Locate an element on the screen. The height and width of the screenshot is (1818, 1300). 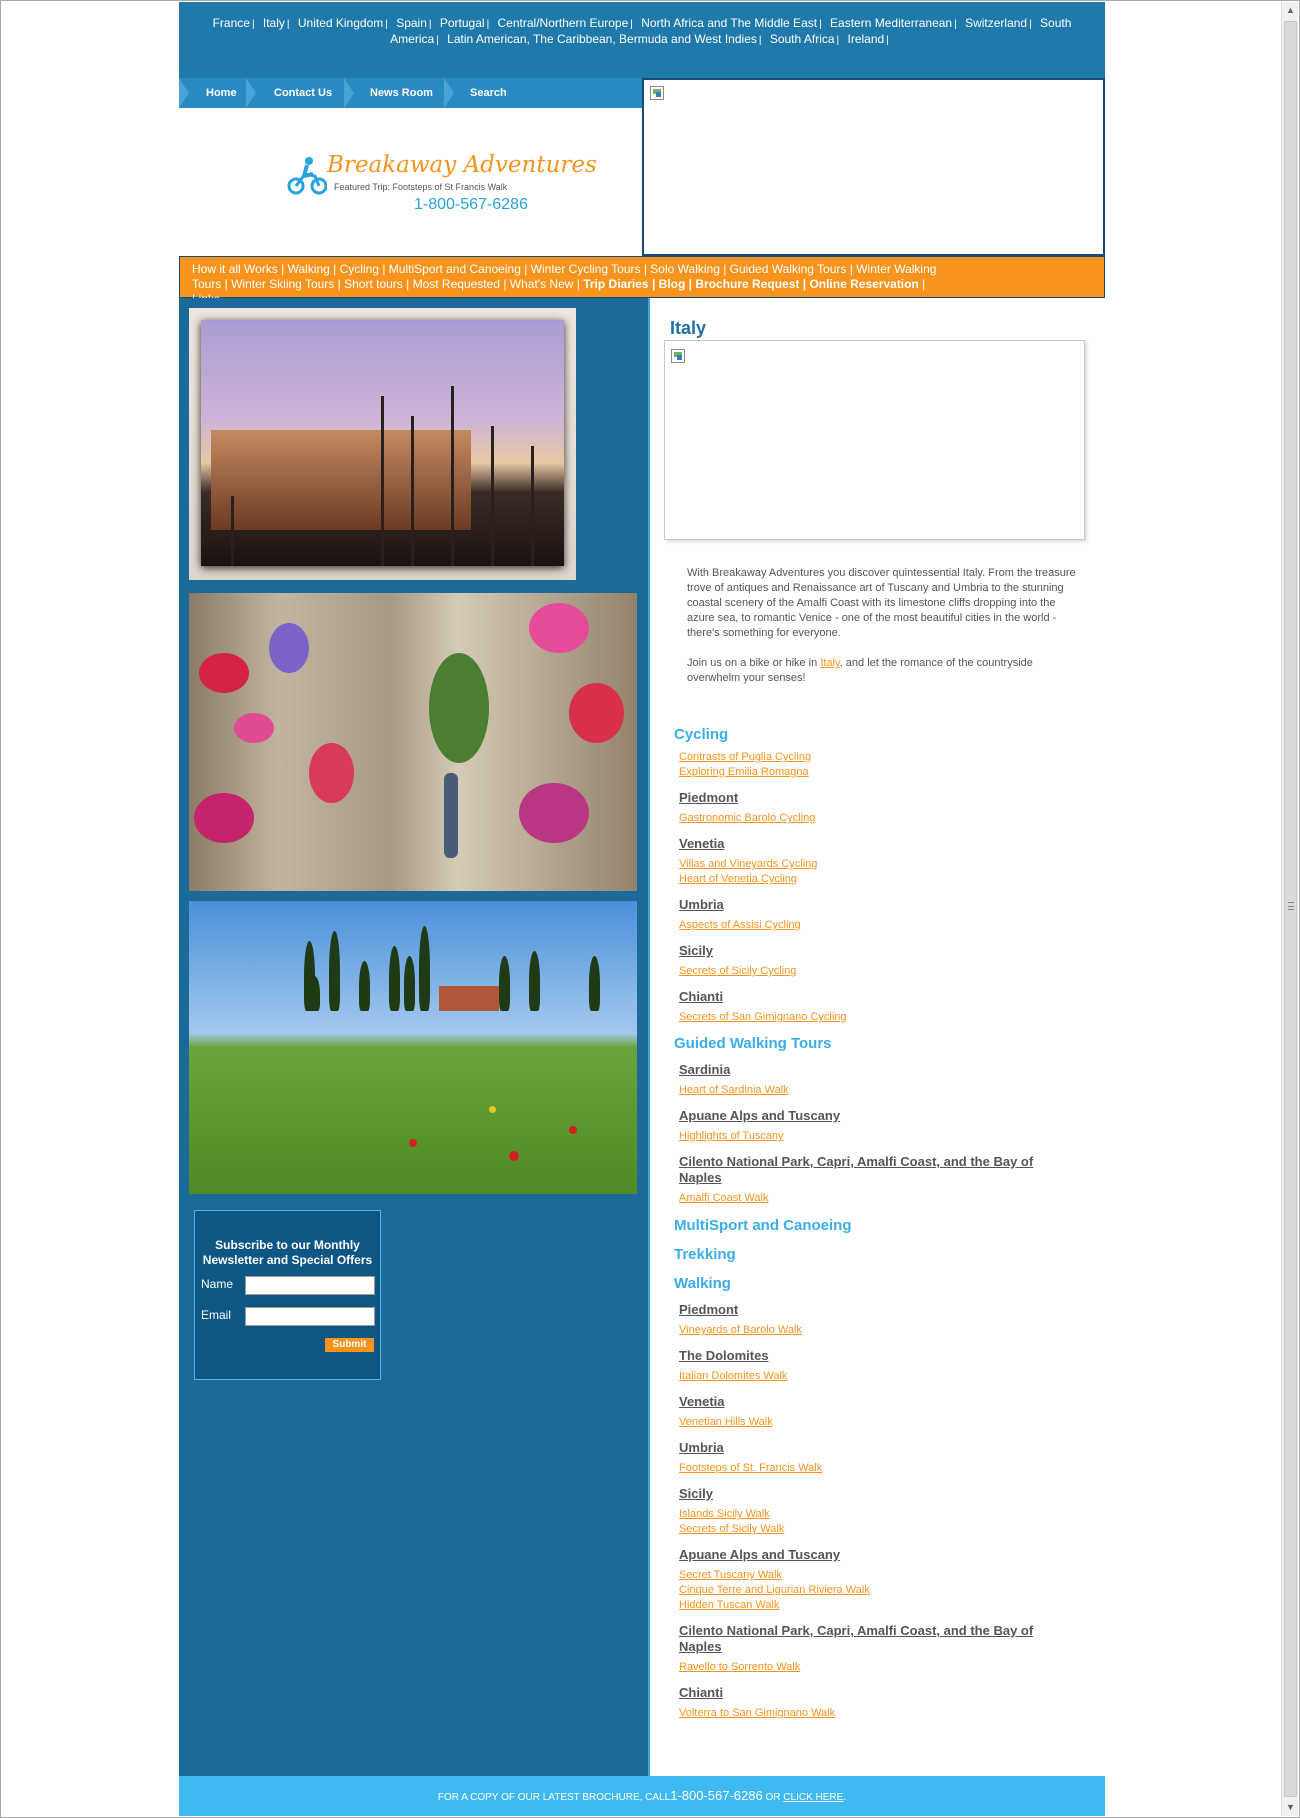
menu-brochure-request: Brochure Request is located at coordinates (747, 284).